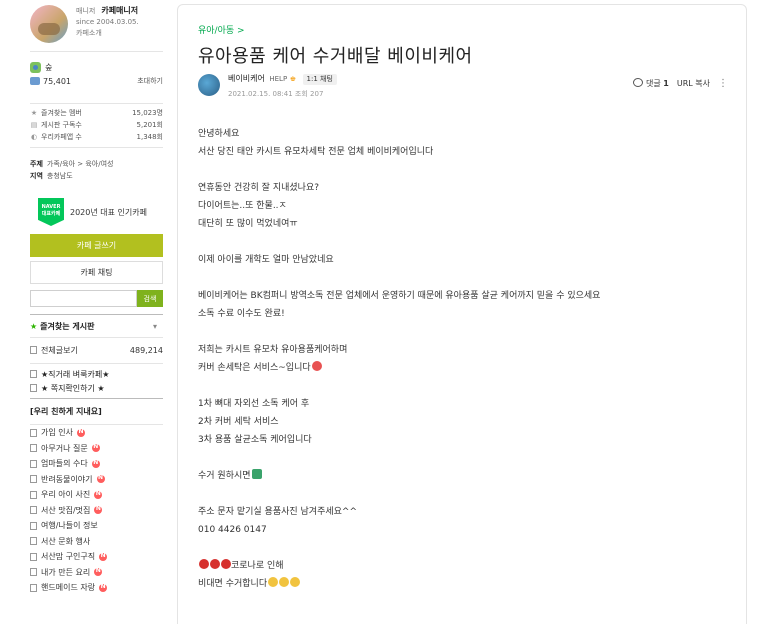 The width and height of the screenshot is (773, 624). Describe the element at coordinates (96, 433) in the screenshot. I see `sidebar-board-item: 가입 인사` at that location.